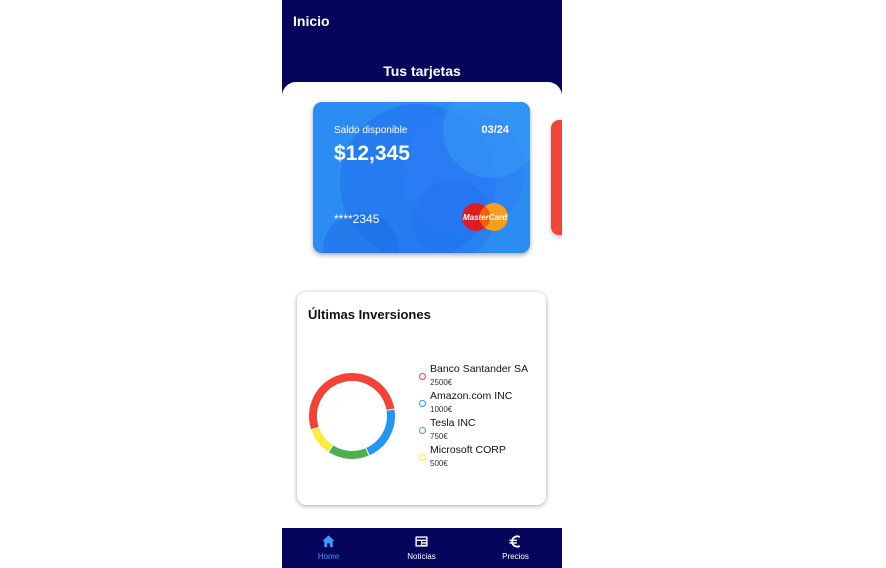 The height and width of the screenshot is (568, 886). I want to click on legend-name: Banco Santander SA, so click(479, 369).